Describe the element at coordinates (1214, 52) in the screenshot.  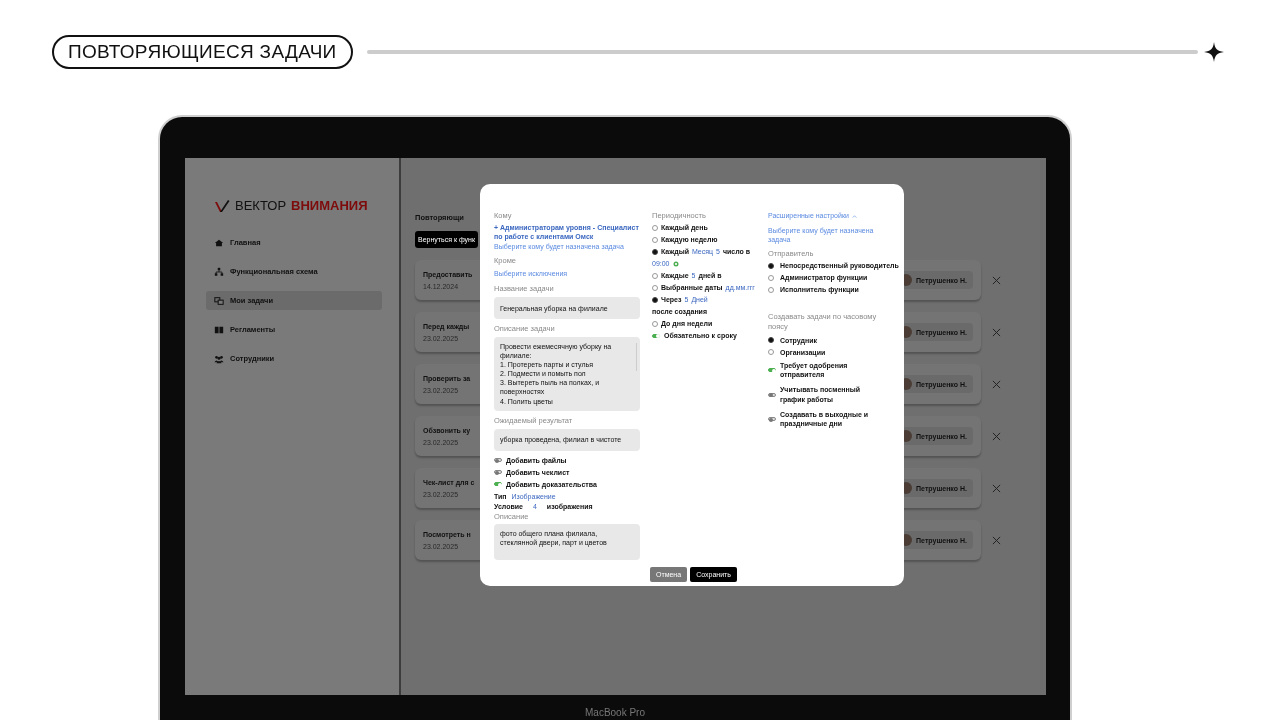
I see `sparkle-icon` at that location.